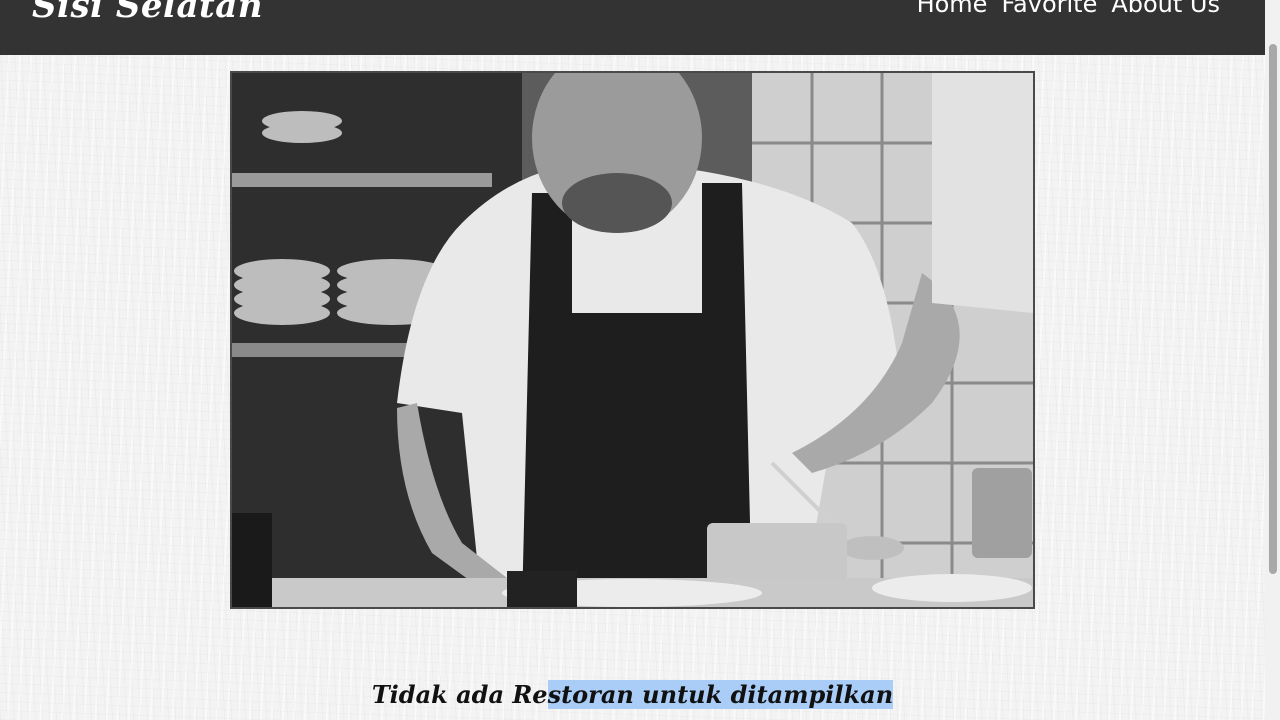 The width and height of the screenshot is (1280, 720). What do you see at coordinates (632, 27) in the screenshot?
I see `app-header: Sisi Selatan Home Favorite About Us` at bounding box center [632, 27].